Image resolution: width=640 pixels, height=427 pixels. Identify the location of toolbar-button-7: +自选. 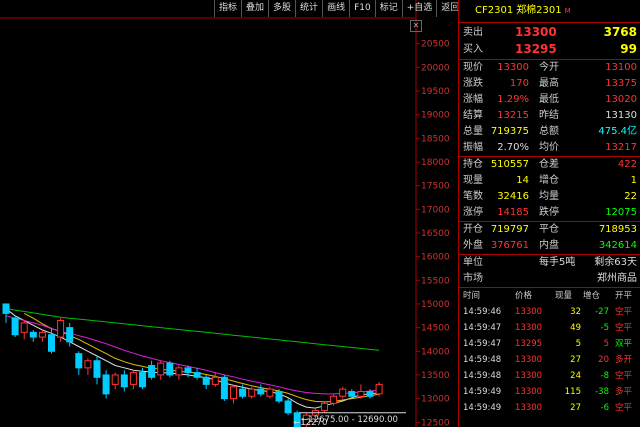
(419, 8).